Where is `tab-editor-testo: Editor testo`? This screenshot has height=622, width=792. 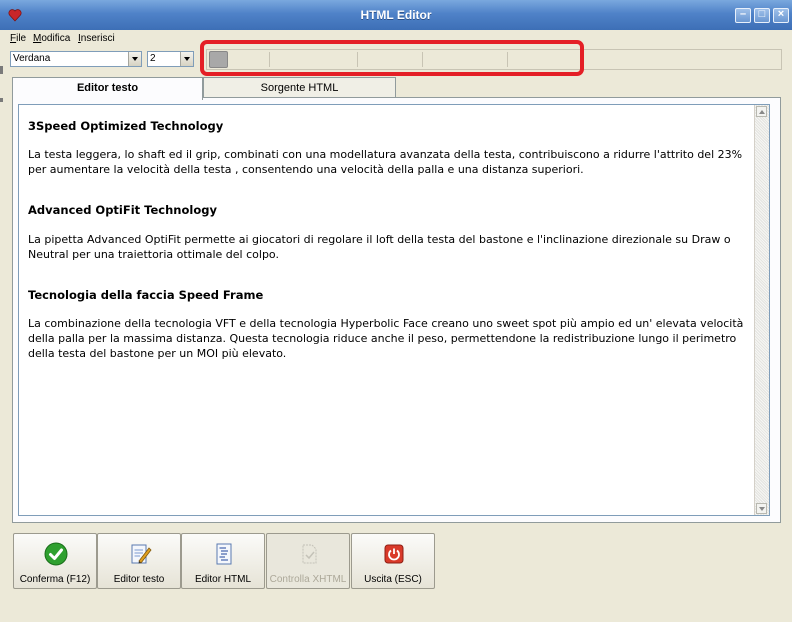
tab-editor-testo: Editor testo is located at coordinates (107, 88).